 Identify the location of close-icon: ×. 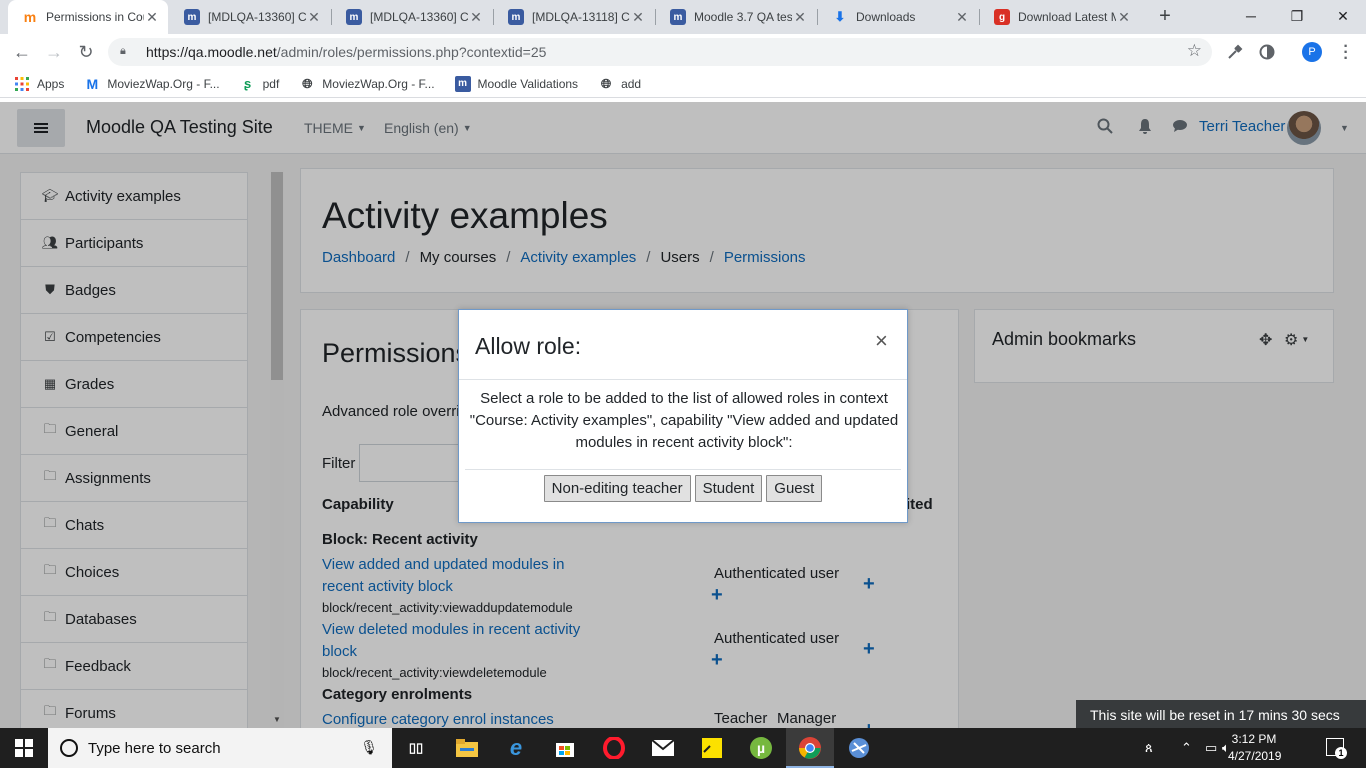
(881, 341).